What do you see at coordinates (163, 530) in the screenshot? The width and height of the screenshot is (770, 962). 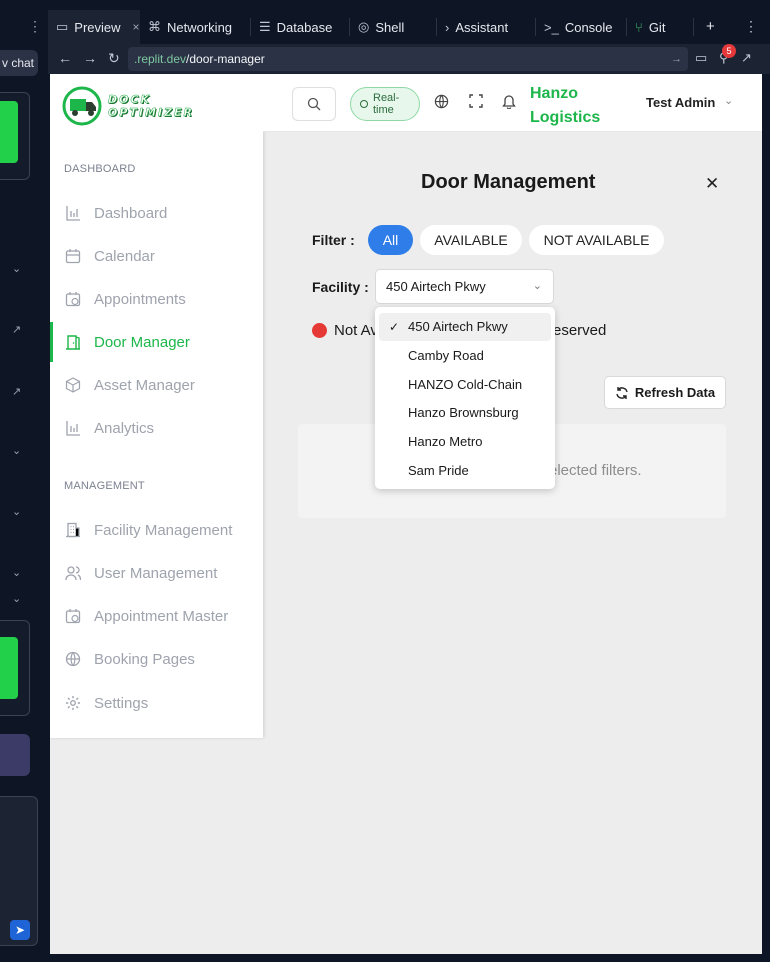 I see `sidebar-item-label: Facility Management` at bounding box center [163, 530].